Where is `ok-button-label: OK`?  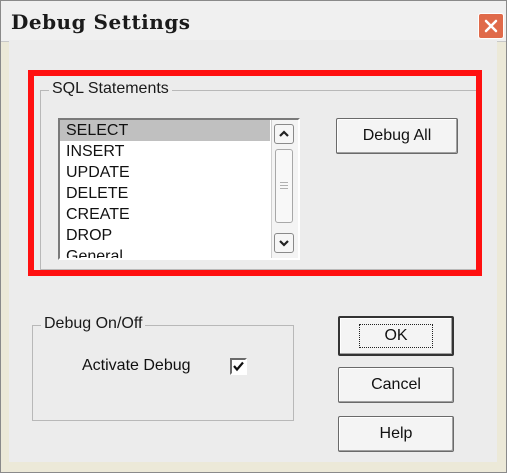 ok-button-label: OK is located at coordinates (396, 336).